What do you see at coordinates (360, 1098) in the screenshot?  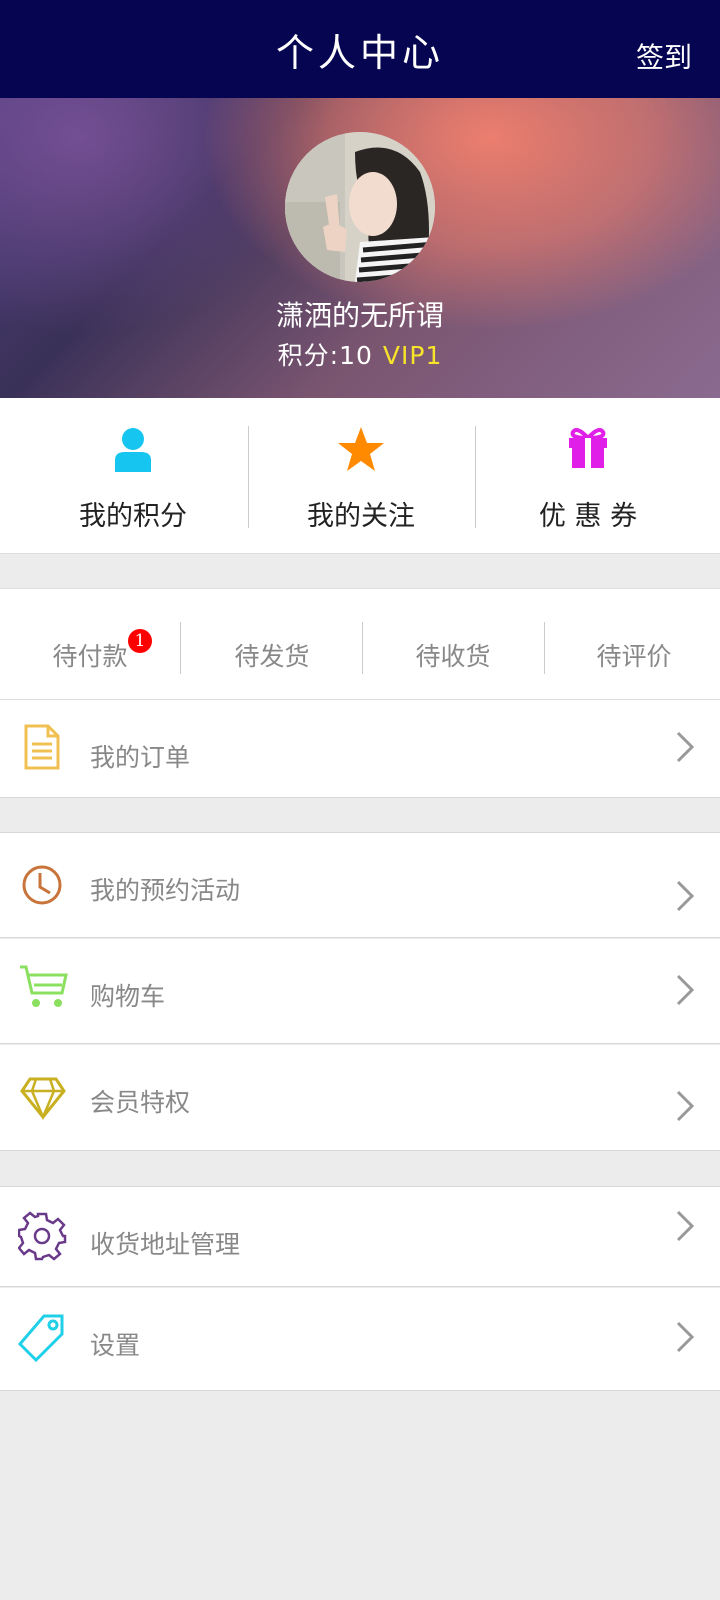 I see `menu-membership: 会员特权` at bounding box center [360, 1098].